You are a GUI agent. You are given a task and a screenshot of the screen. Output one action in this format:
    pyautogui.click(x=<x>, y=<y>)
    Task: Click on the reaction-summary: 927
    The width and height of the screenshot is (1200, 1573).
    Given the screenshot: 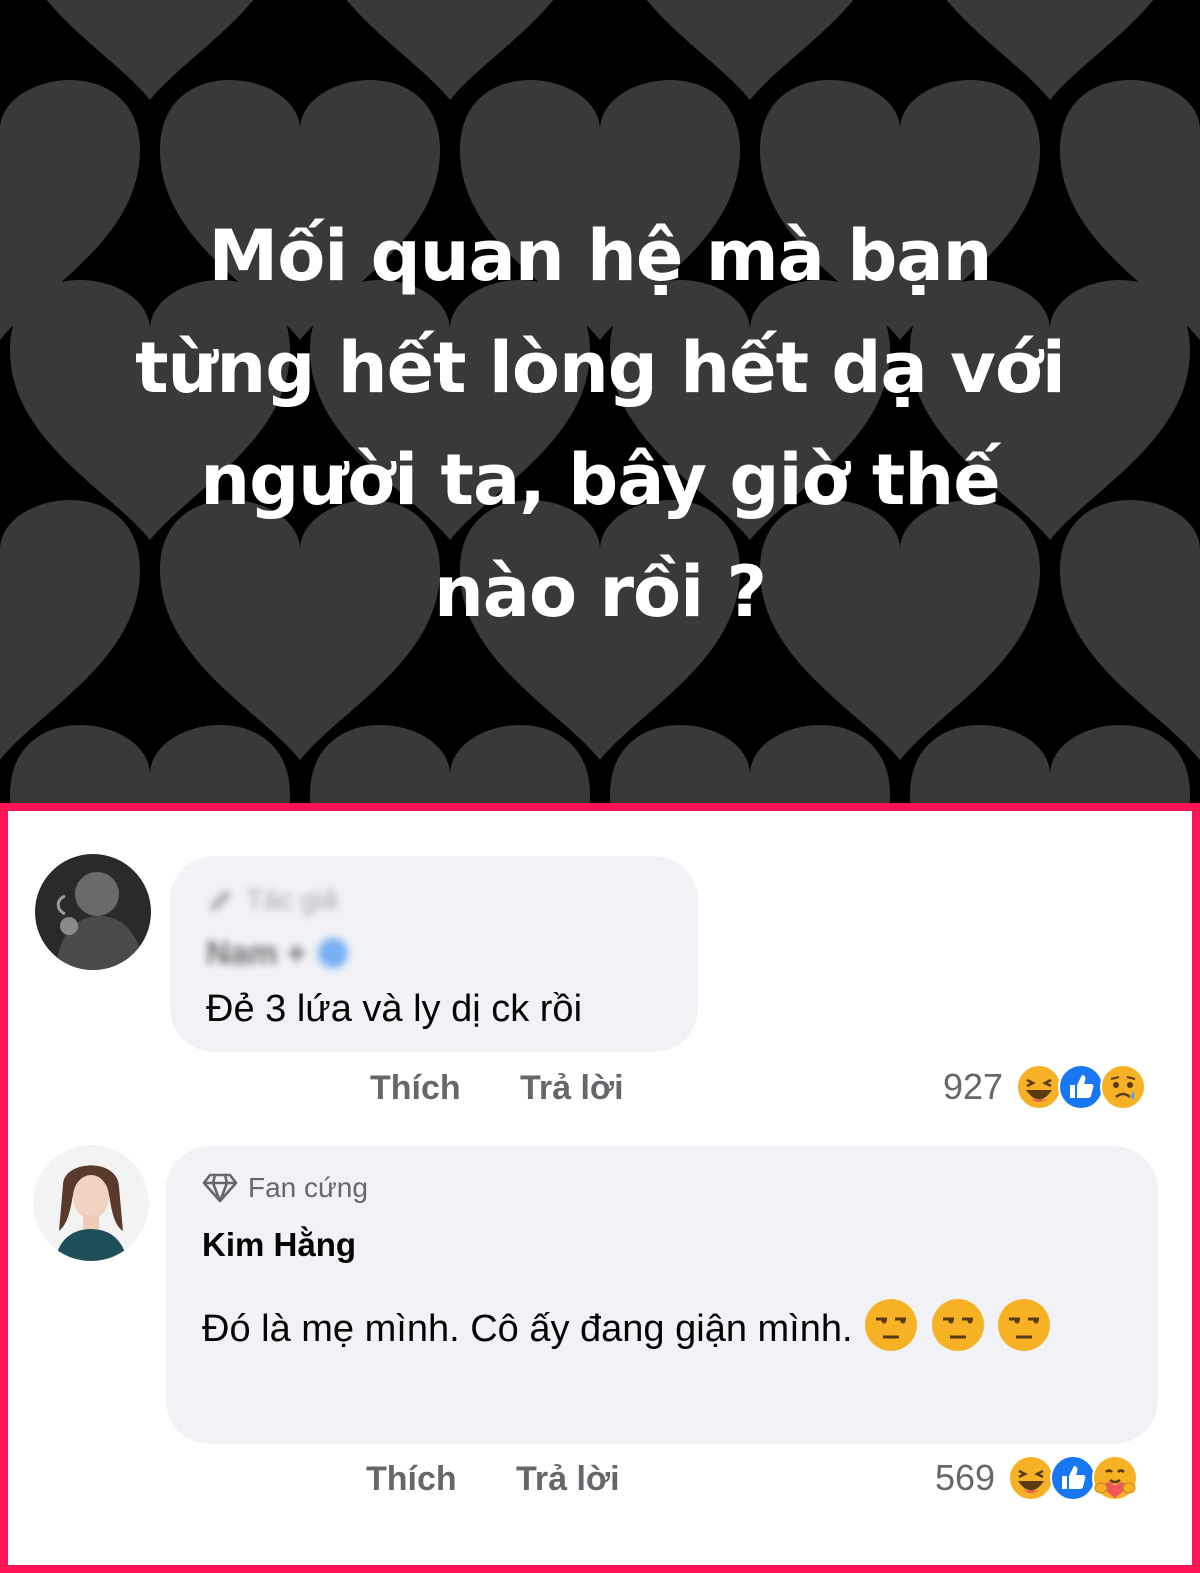 What is the action you would take?
    pyautogui.click(x=1045, y=1087)
    